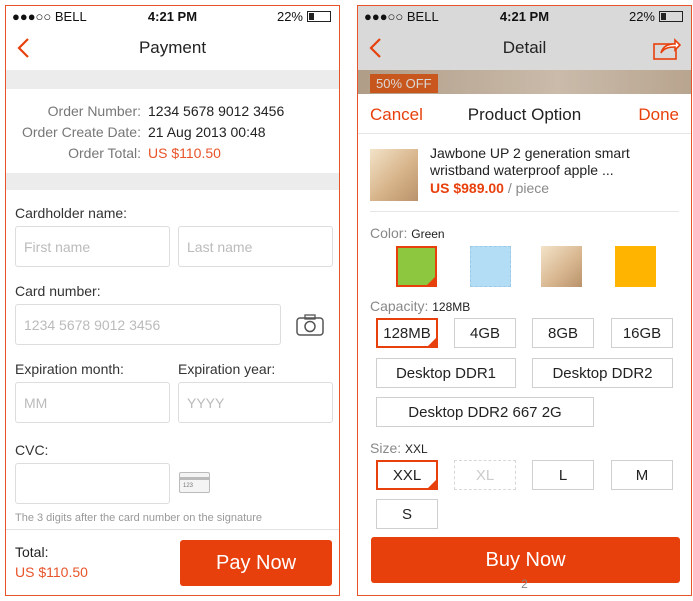 The width and height of the screenshot is (693, 601). Describe the element at coordinates (32, 450) in the screenshot. I see `cvc-label: CVC:` at that location.